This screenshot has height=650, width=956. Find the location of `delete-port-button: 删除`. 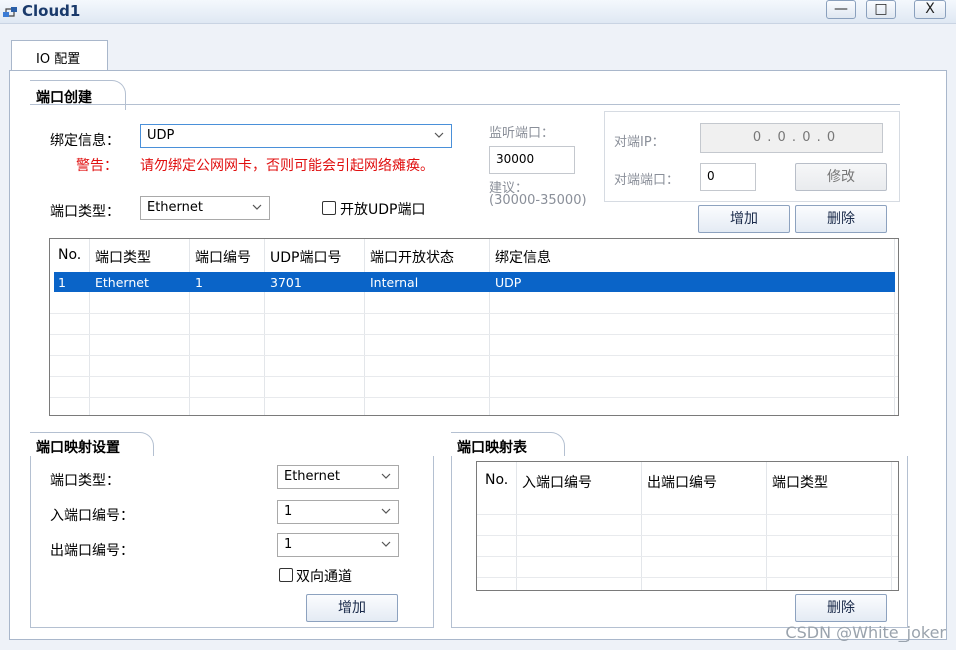

delete-port-button: 删除 is located at coordinates (841, 219).